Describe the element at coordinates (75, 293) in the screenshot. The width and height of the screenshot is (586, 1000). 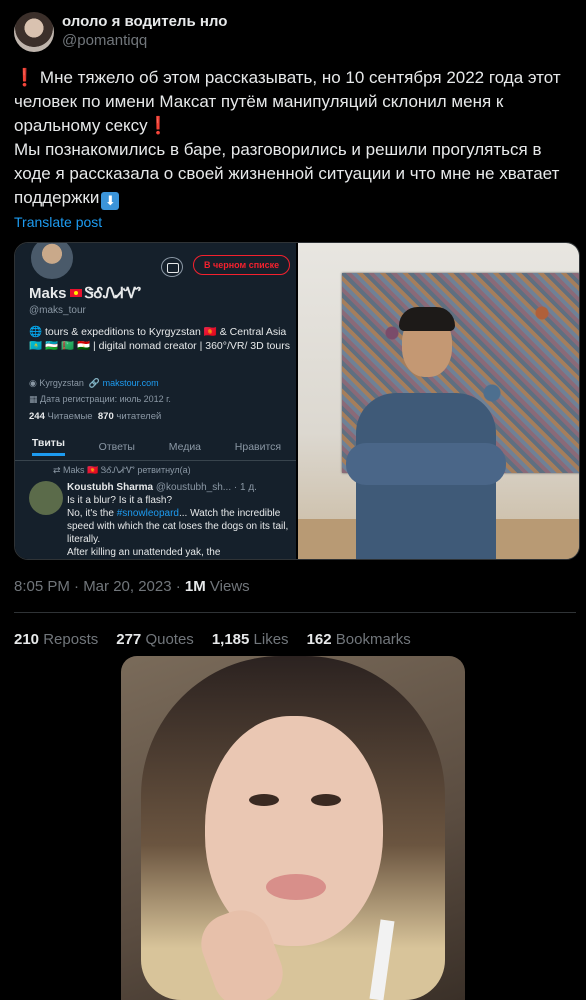
I see `kyrgyzstan-flag-icon` at that location.